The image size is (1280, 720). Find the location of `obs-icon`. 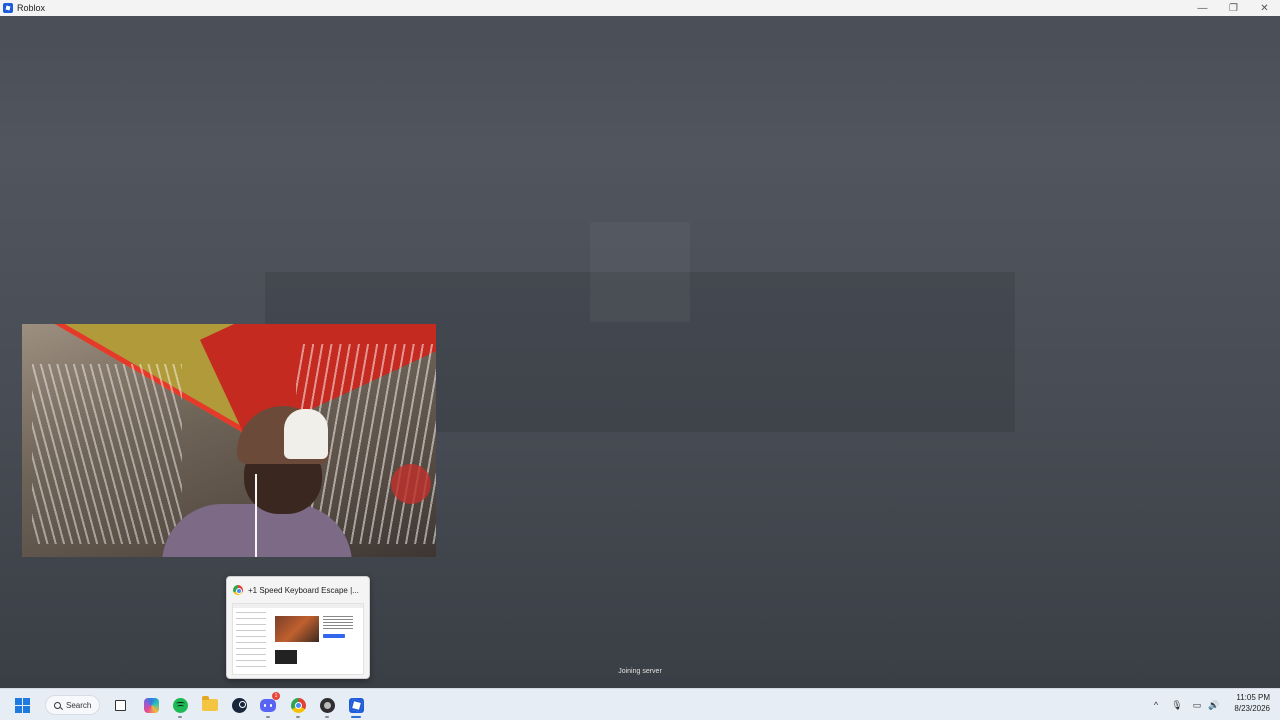

obs-icon is located at coordinates (327, 705).